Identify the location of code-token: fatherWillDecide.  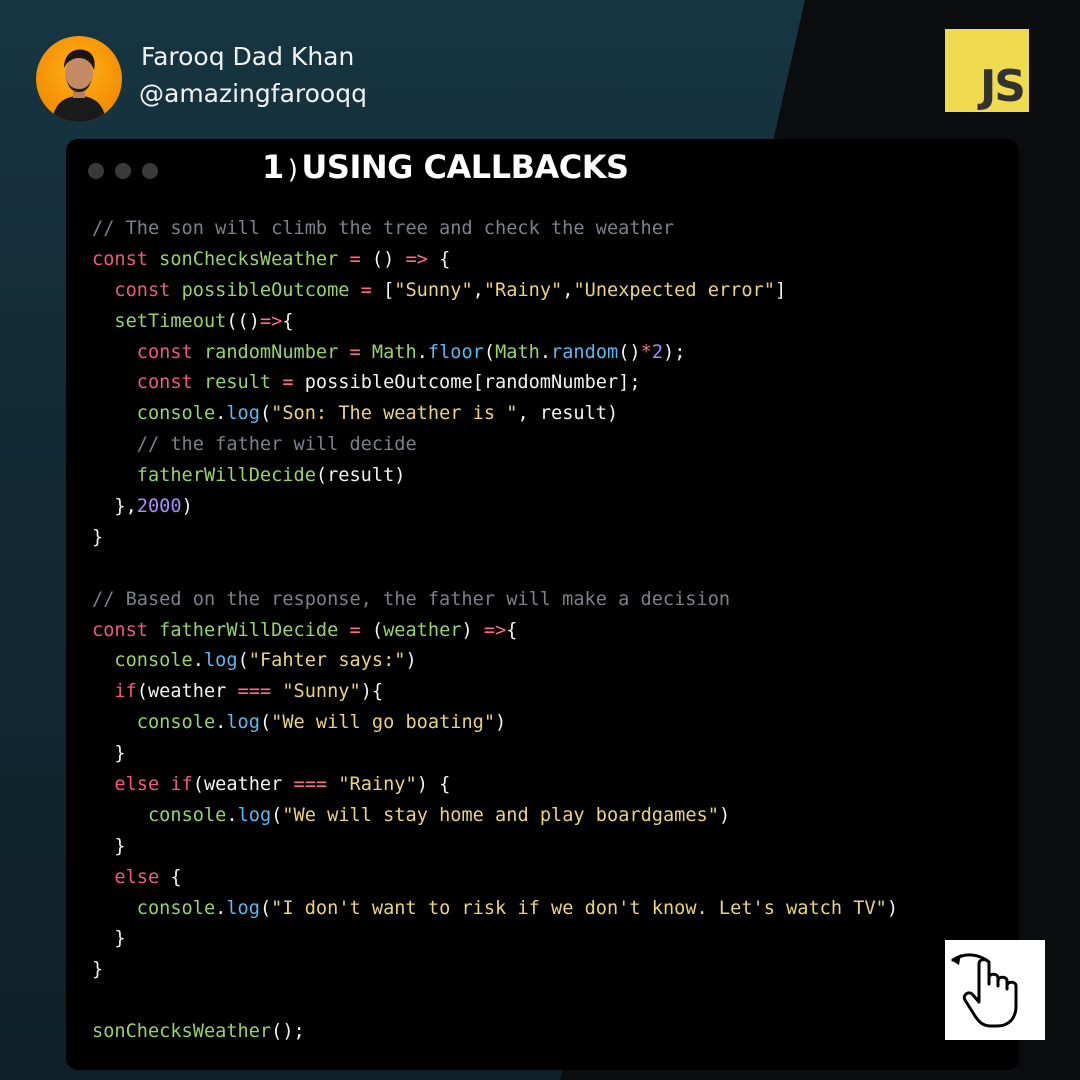
(249, 630).